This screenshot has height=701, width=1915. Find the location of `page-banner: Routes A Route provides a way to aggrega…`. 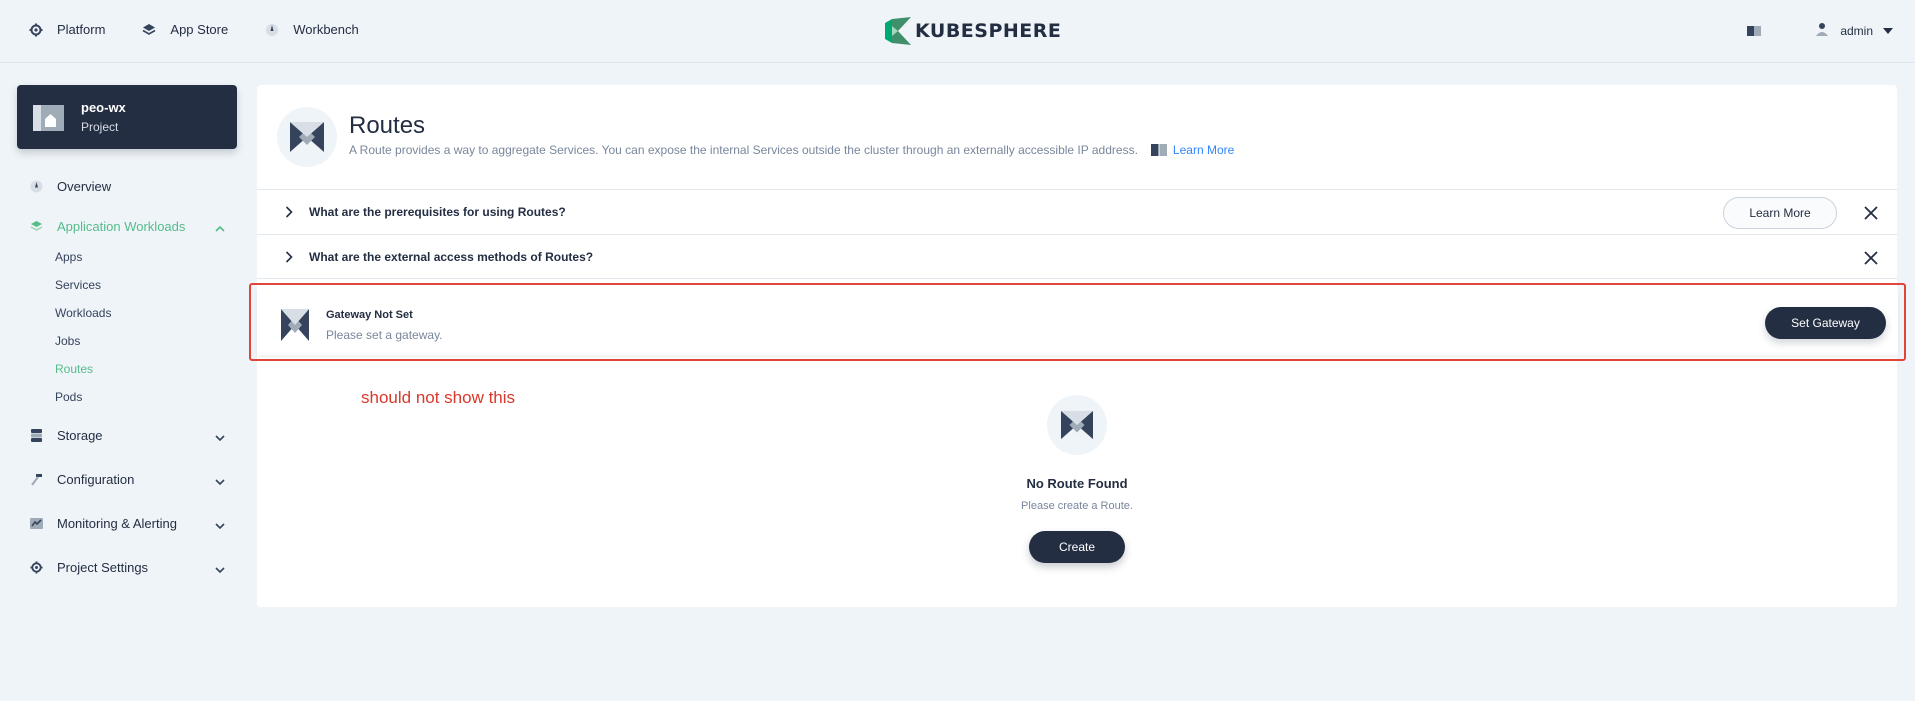

page-banner: Routes A Route provides a way to aggrega… is located at coordinates (1077, 137).